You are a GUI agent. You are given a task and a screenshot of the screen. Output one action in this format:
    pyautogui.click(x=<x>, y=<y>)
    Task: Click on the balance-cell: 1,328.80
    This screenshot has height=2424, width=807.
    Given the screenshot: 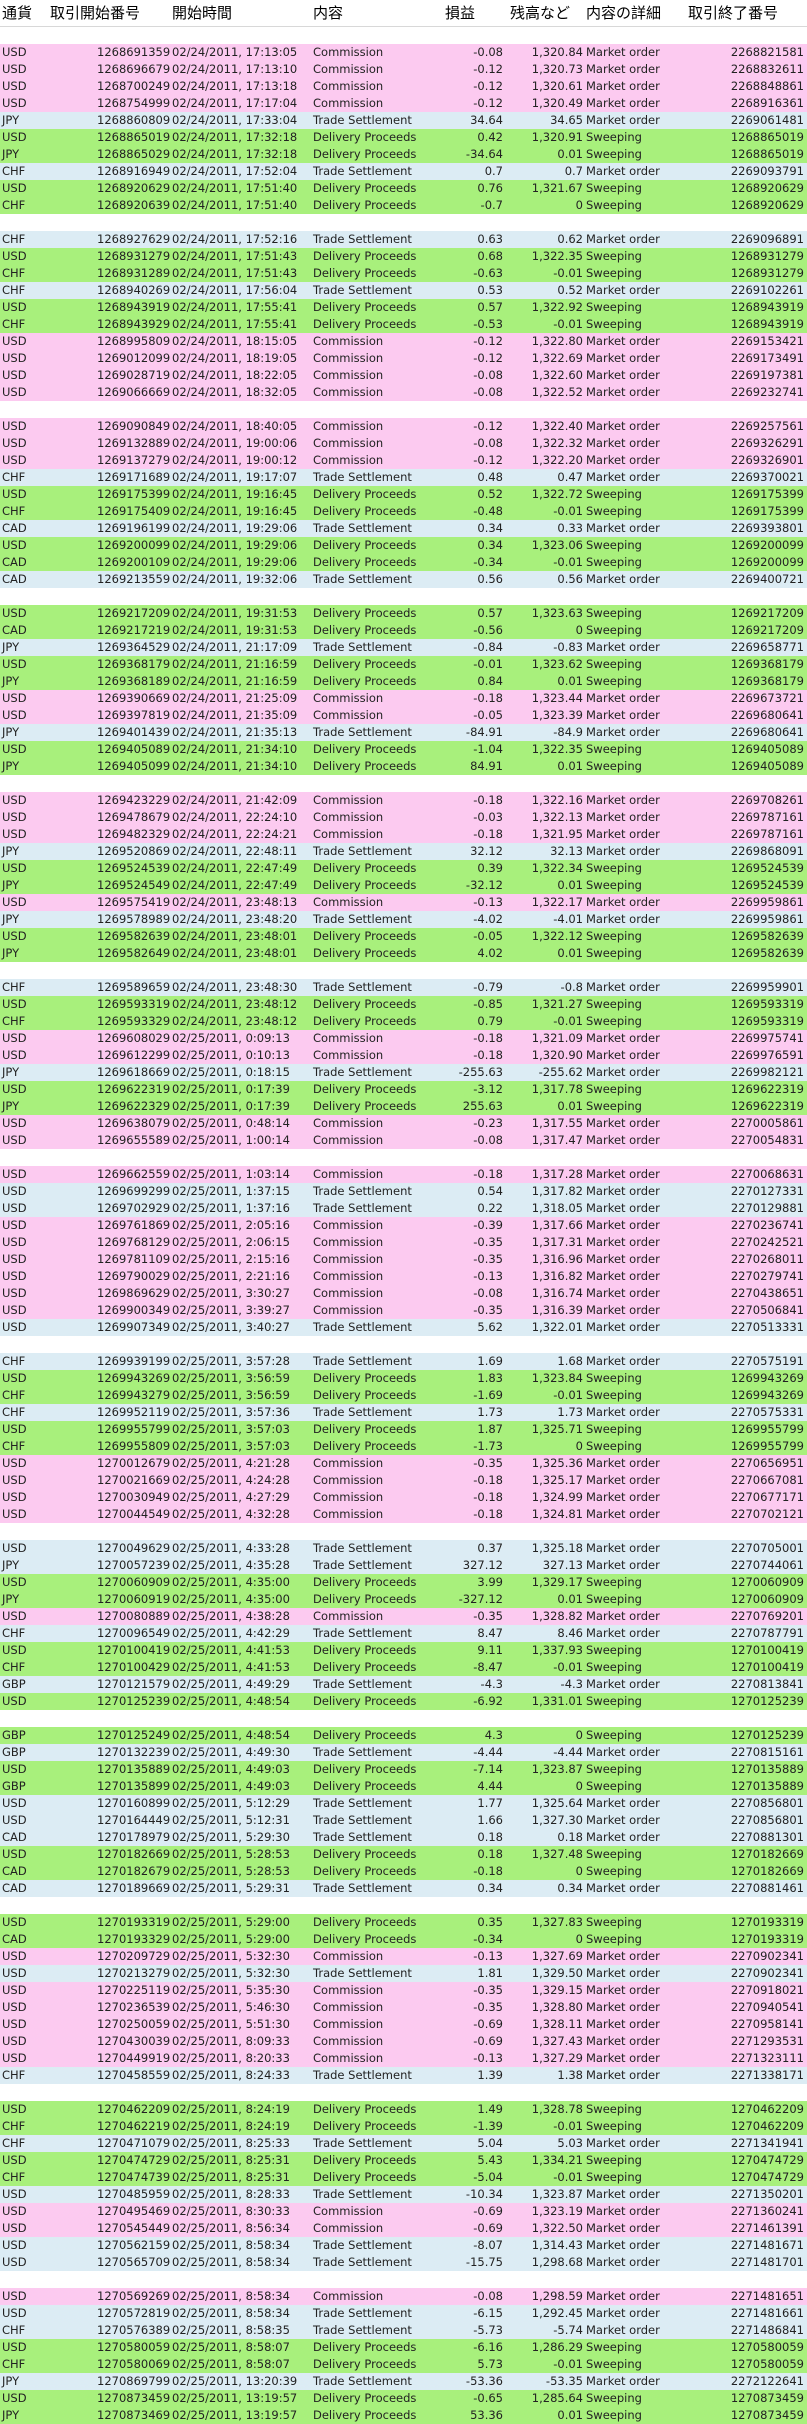 What is the action you would take?
    pyautogui.click(x=557, y=2007)
    